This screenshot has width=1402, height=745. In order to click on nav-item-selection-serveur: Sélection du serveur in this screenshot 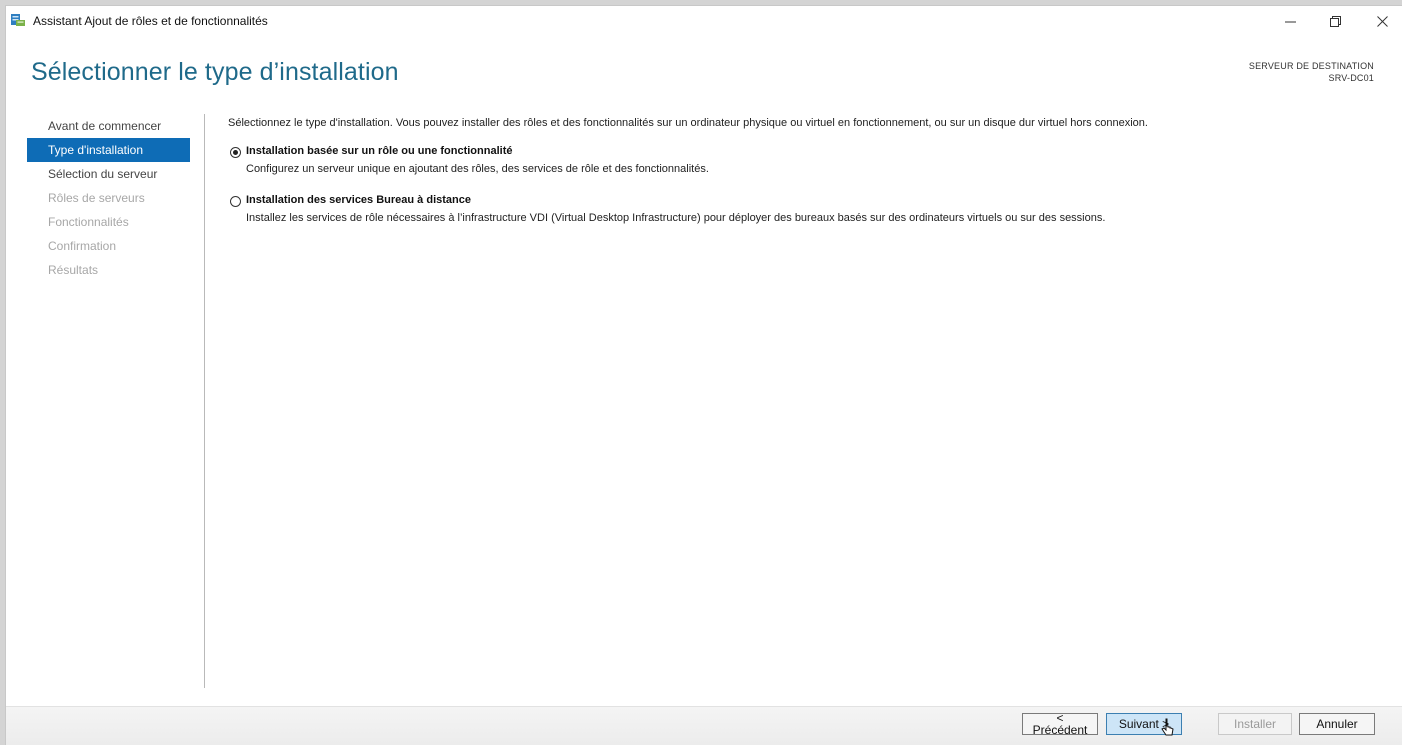, I will do `click(108, 174)`.